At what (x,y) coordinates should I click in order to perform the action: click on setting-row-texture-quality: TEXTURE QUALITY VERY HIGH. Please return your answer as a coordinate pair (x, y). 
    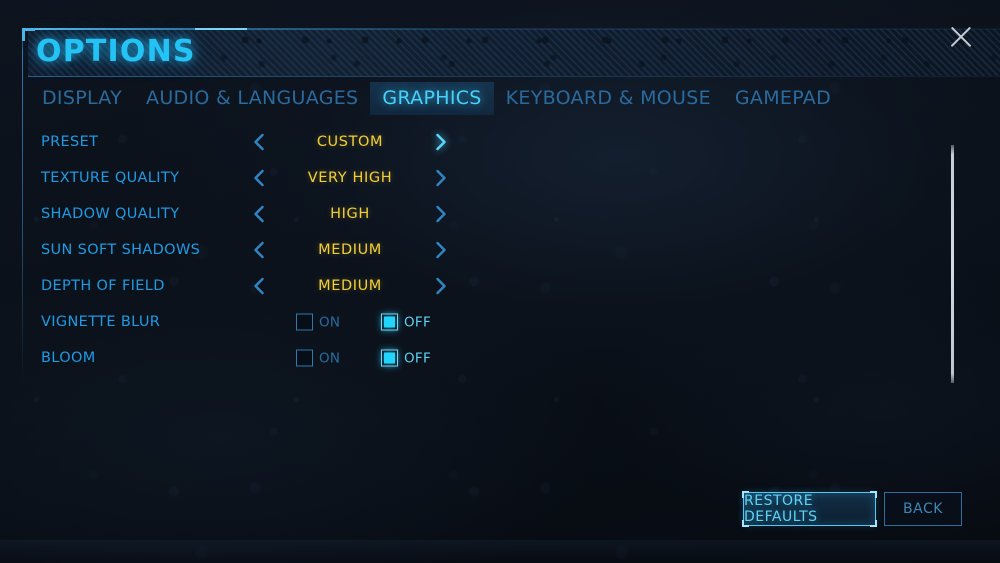
    Looking at the image, I should click on (500, 178).